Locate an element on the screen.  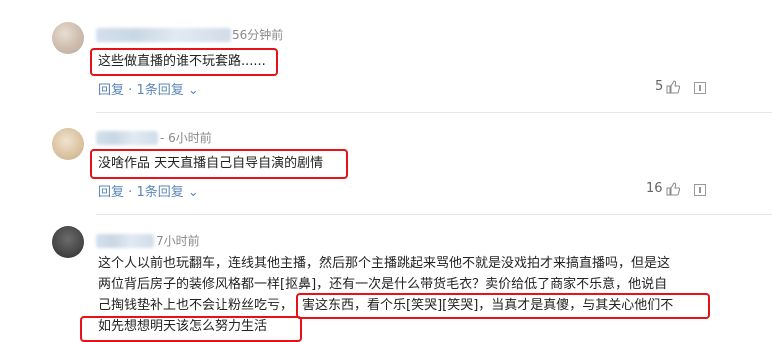
comment-text-line-3-highlight: 害这东西，看个乐[笑哭][笑哭]，当真才是真傻，与其关心他们不 is located at coordinates (488, 305).